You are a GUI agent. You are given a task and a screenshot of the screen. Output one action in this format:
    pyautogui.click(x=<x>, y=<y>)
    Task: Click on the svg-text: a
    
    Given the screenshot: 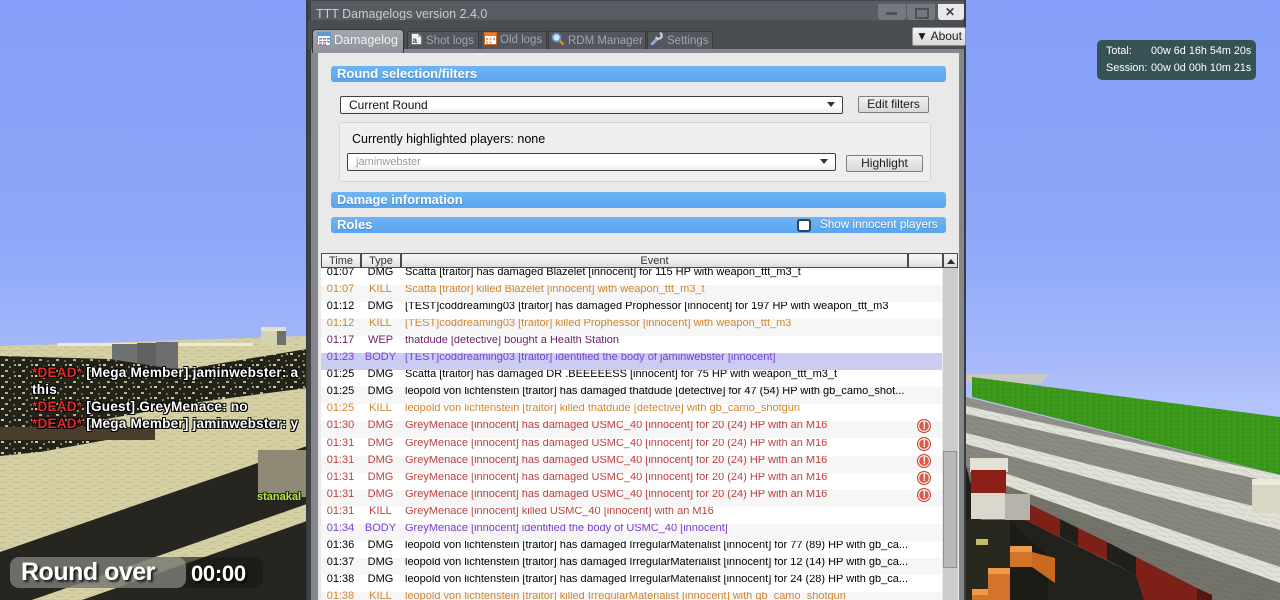 What is the action you would take?
    pyautogui.click(x=415, y=40)
    